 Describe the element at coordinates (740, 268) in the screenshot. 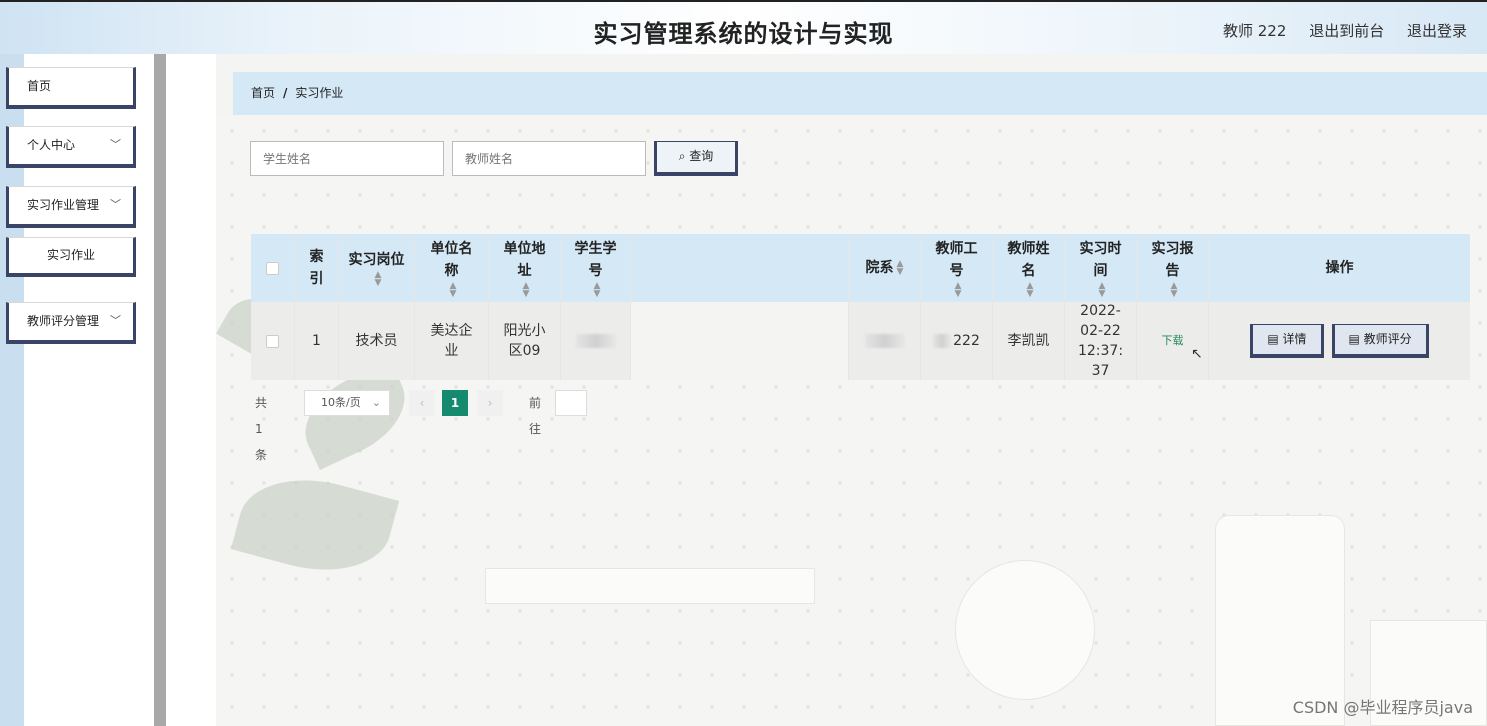

I see `header-hidden-column` at that location.